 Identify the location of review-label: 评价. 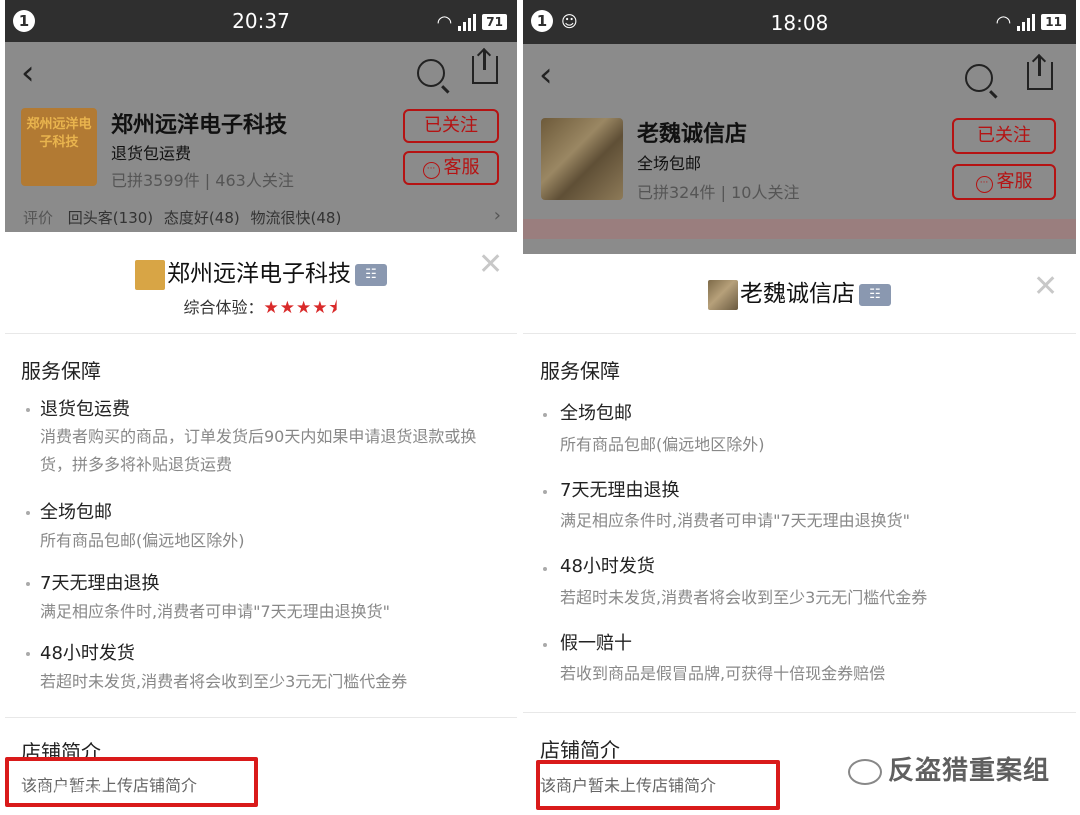
(38, 218).